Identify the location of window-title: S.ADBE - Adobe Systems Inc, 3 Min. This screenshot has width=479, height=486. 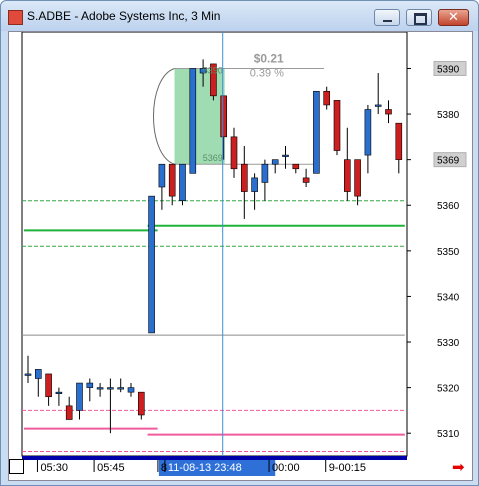
(124, 16).